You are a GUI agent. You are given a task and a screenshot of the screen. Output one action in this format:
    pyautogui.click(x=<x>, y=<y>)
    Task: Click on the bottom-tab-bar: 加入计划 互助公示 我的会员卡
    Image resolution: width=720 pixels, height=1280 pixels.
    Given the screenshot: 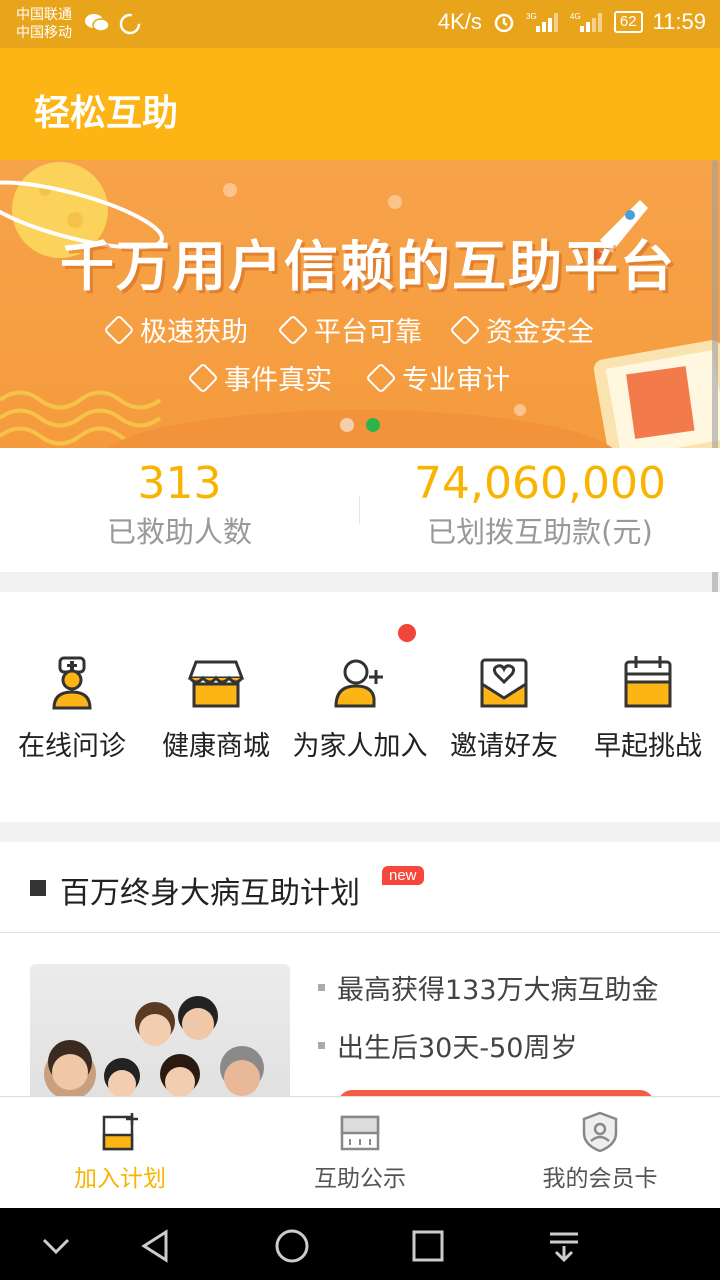 What is the action you would take?
    pyautogui.click(x=360, y=1152)
    